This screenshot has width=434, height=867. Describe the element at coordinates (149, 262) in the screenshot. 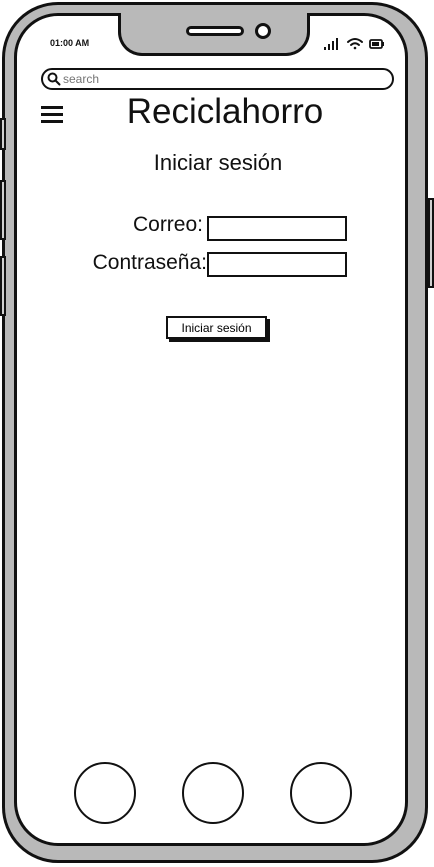

I see `password-label: Contraseña:` at that location.